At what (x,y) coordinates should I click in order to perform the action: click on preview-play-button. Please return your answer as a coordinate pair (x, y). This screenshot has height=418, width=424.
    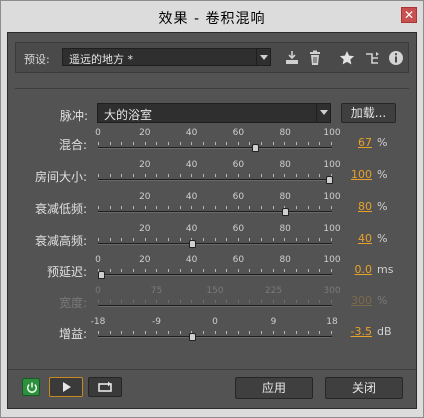
    Looking at the image, I should click on (66, 387).